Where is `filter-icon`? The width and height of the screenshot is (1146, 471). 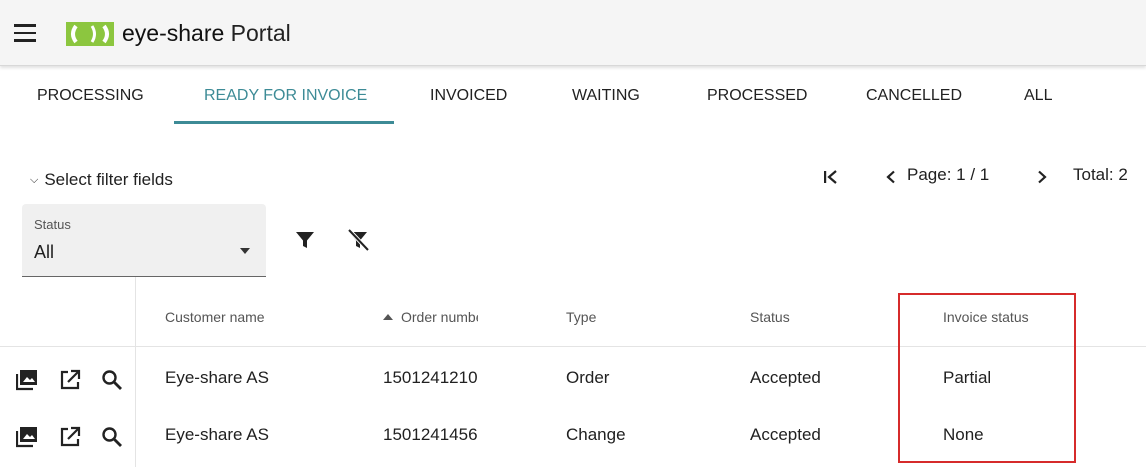 filter-icon is located at coordinates (305, 240).